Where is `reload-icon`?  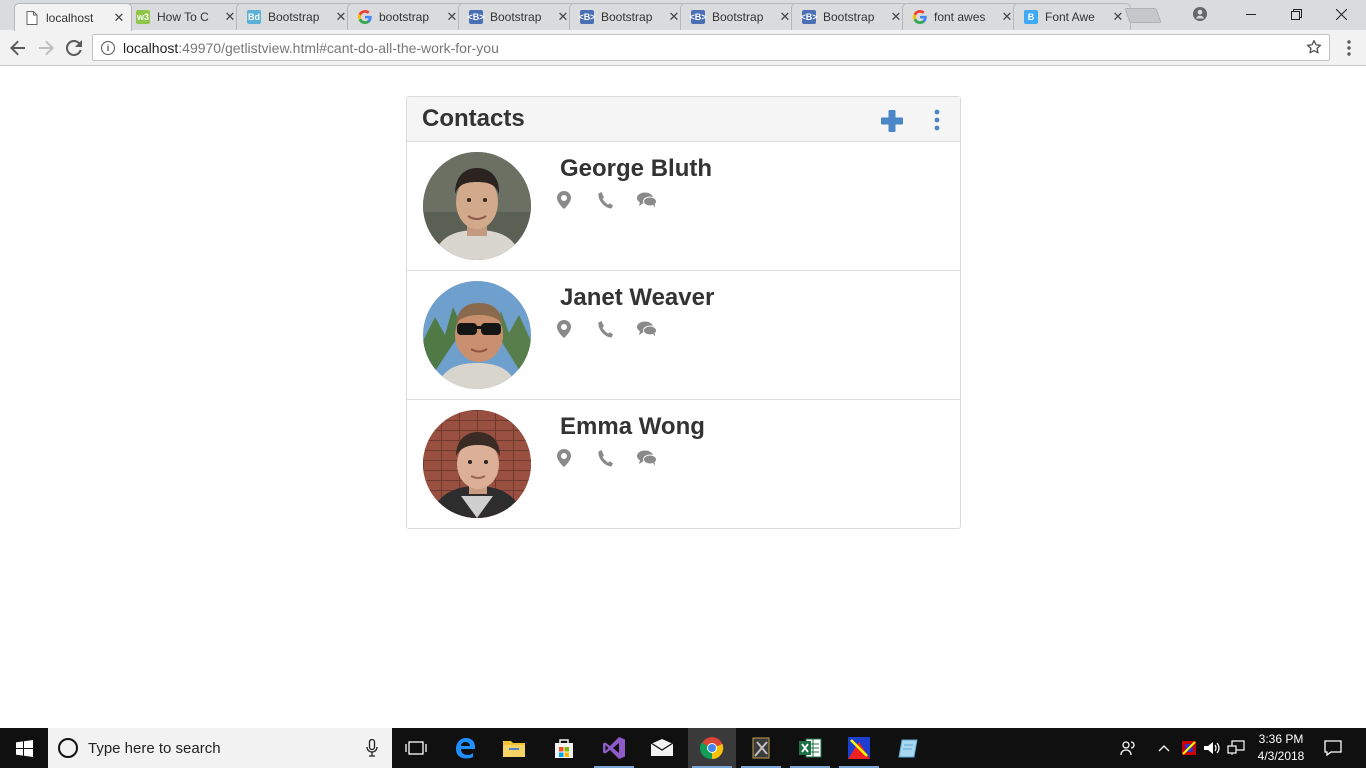 reload-icon is located at coordinates (74, 48).